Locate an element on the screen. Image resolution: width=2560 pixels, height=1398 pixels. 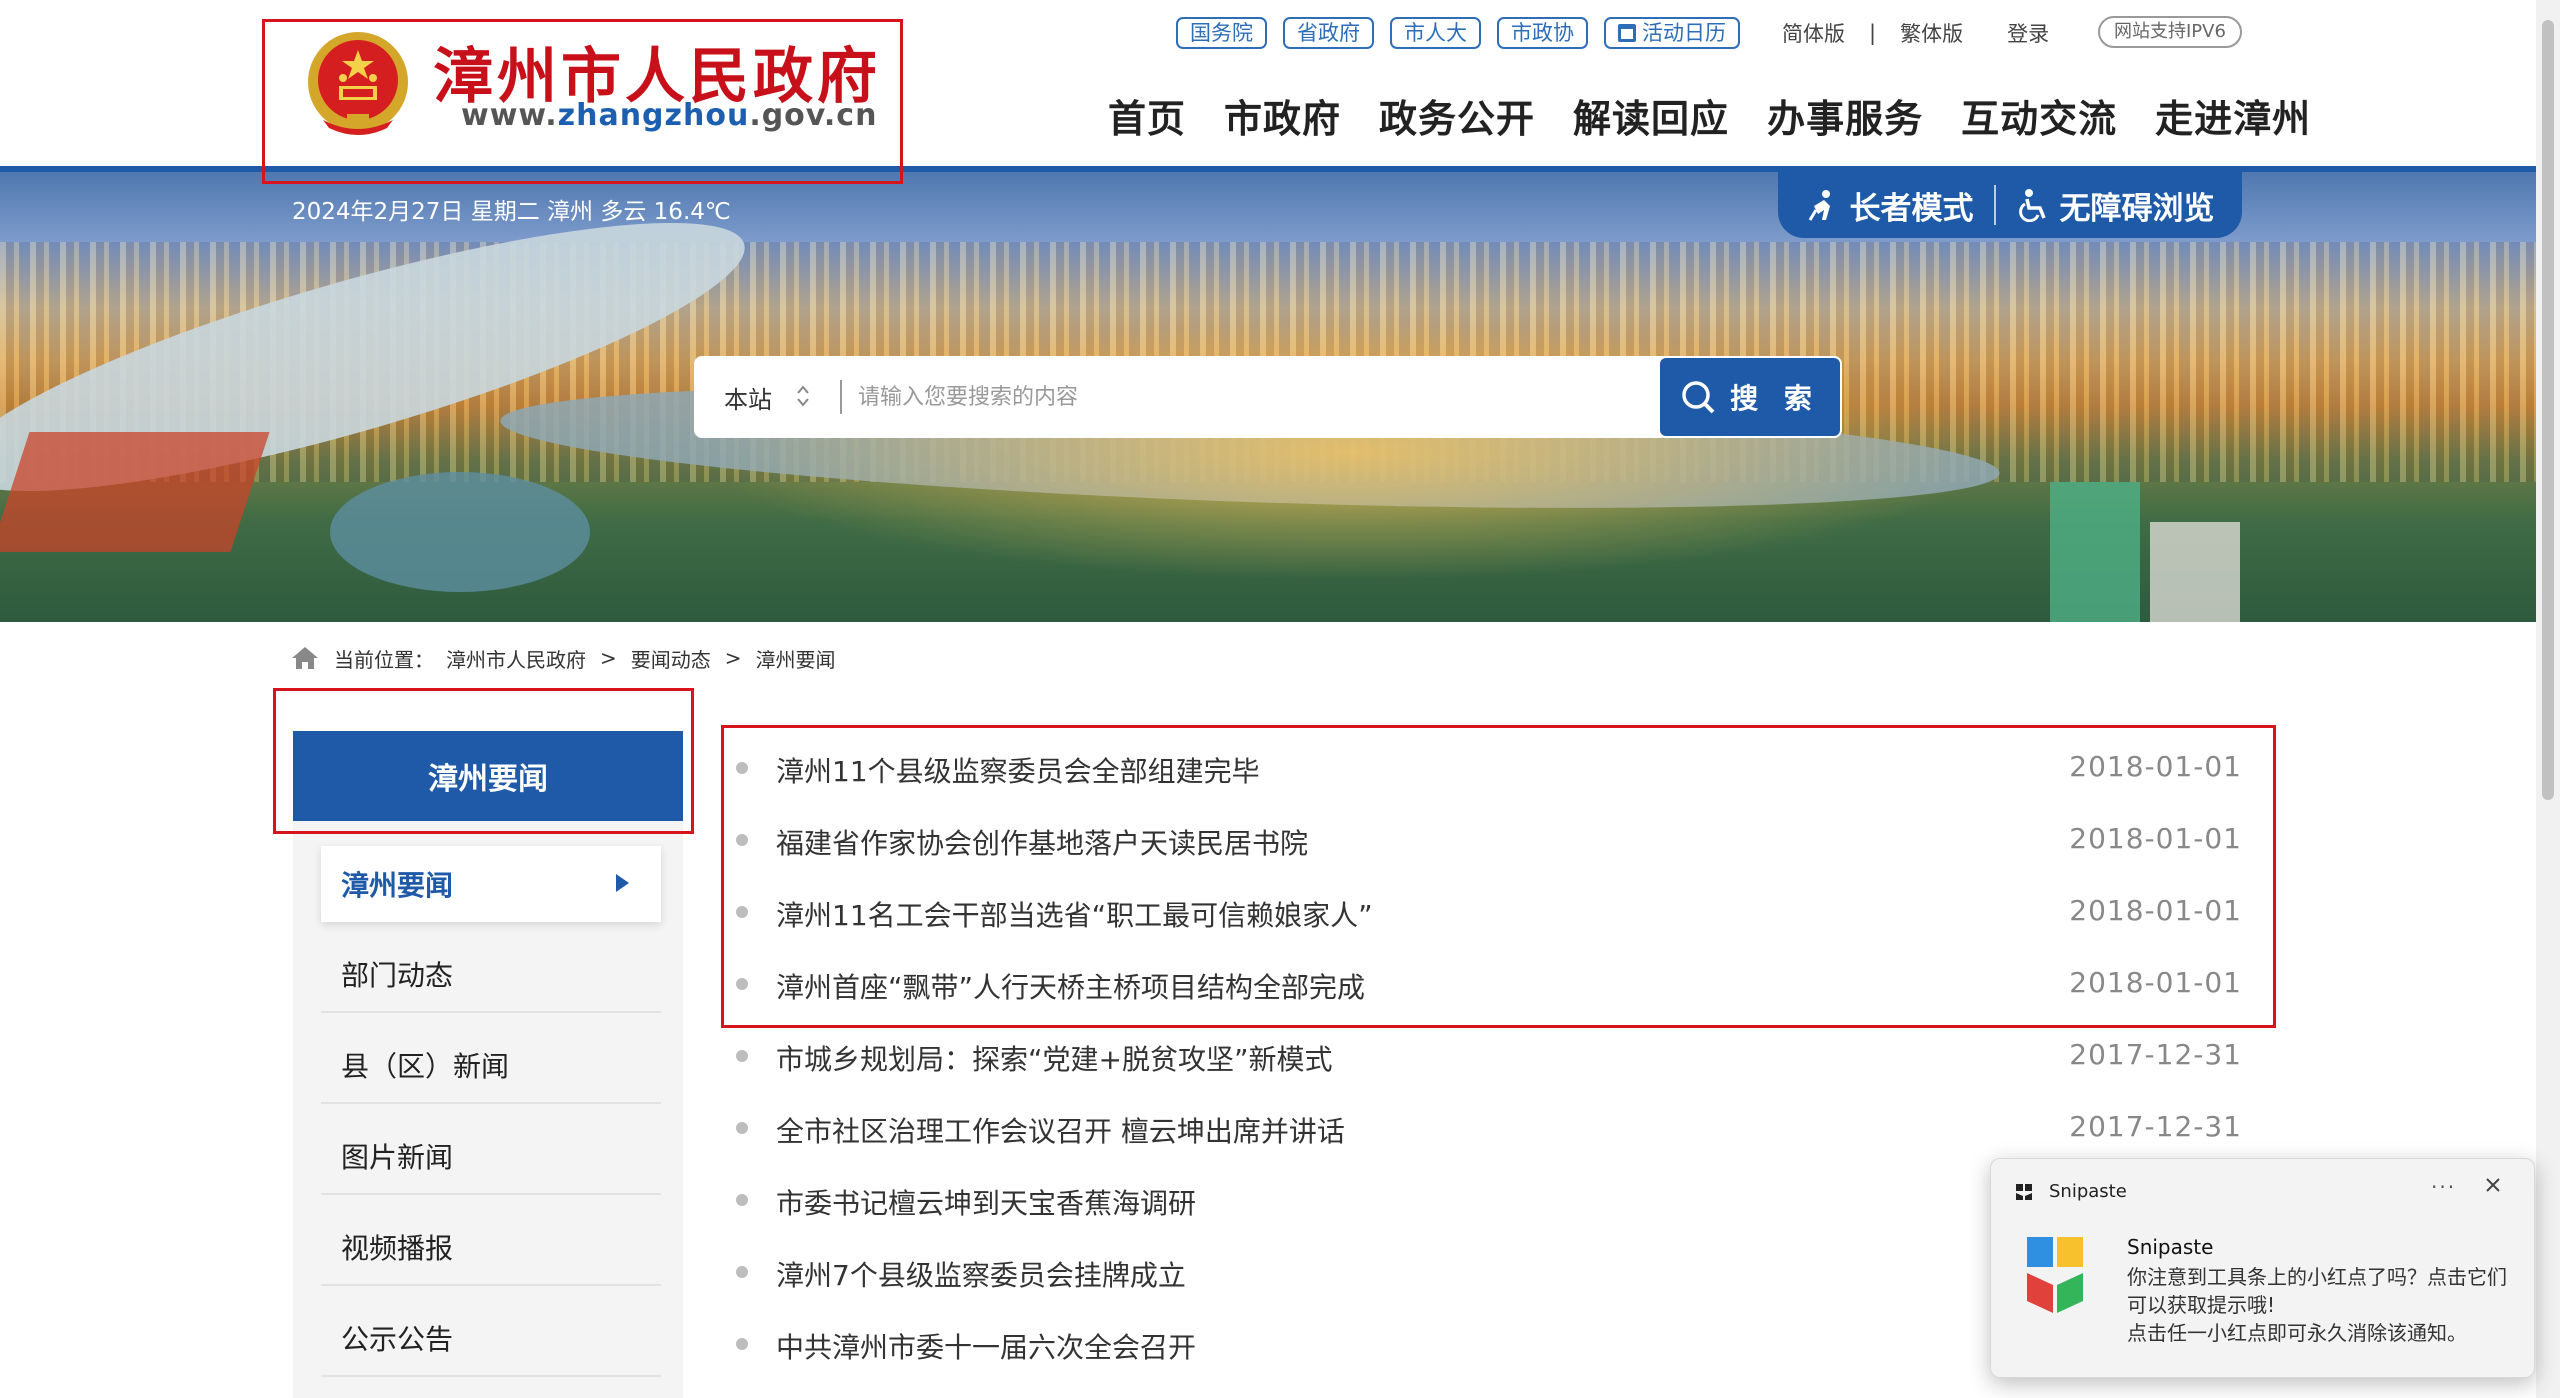
notification-app-name: Snipaste is located at coordinates (2088, 1191).